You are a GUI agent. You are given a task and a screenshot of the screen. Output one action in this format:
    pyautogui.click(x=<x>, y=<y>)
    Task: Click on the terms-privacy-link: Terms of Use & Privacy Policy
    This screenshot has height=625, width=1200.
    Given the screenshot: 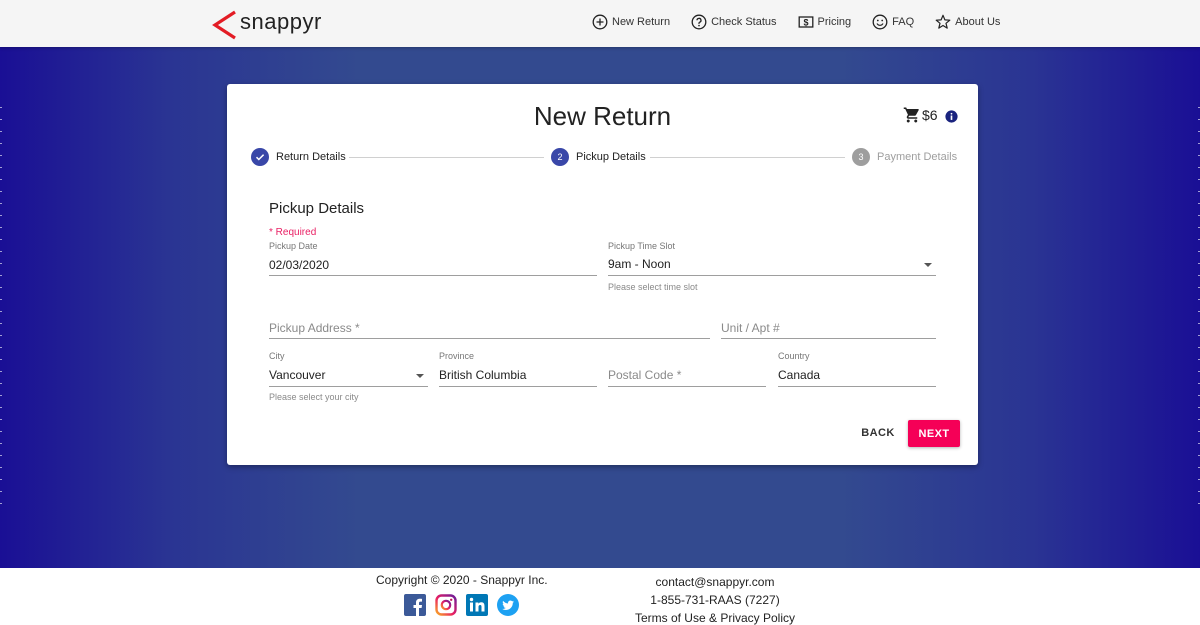 What is the action you would take?
    pyautogui.click(x=715, y=617)
    